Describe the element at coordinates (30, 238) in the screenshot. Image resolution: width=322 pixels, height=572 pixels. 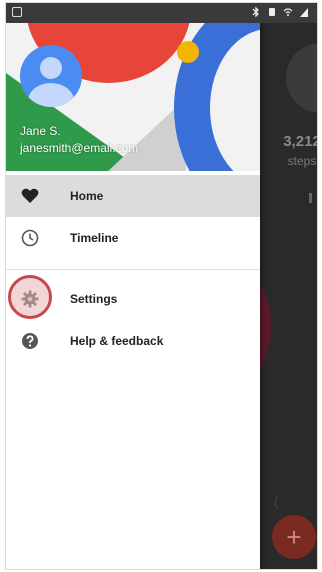
I see `clock-icon` at that location.